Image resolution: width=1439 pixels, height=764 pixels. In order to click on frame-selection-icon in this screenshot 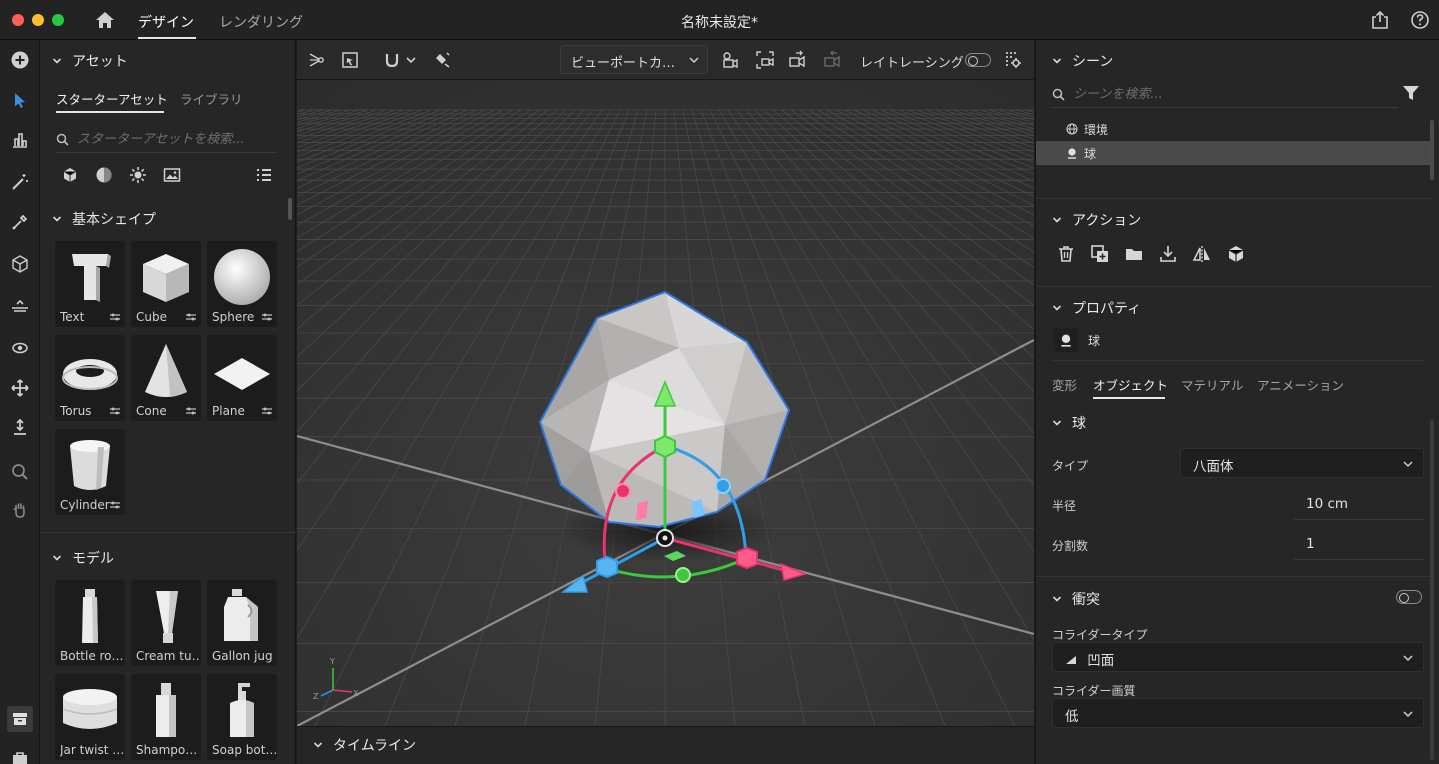, I will do `click(350, 60)`.